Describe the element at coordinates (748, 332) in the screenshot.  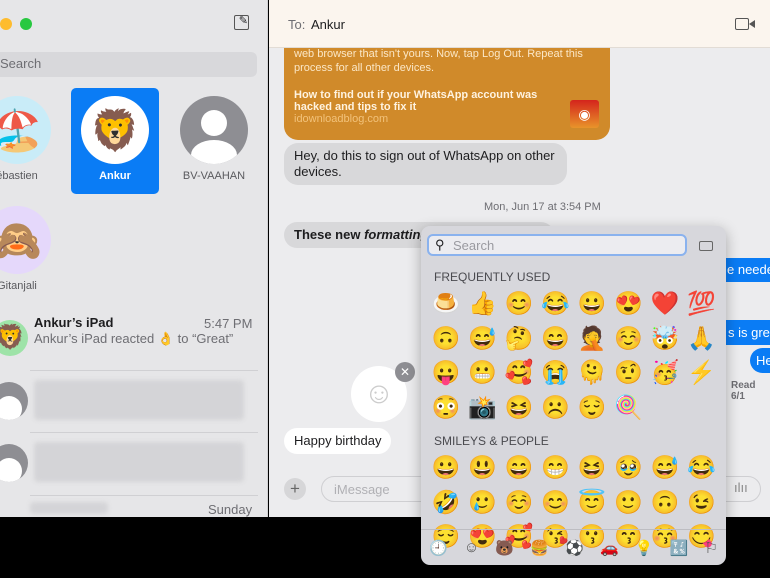
I see `message-bubble: s is gre` at that location.